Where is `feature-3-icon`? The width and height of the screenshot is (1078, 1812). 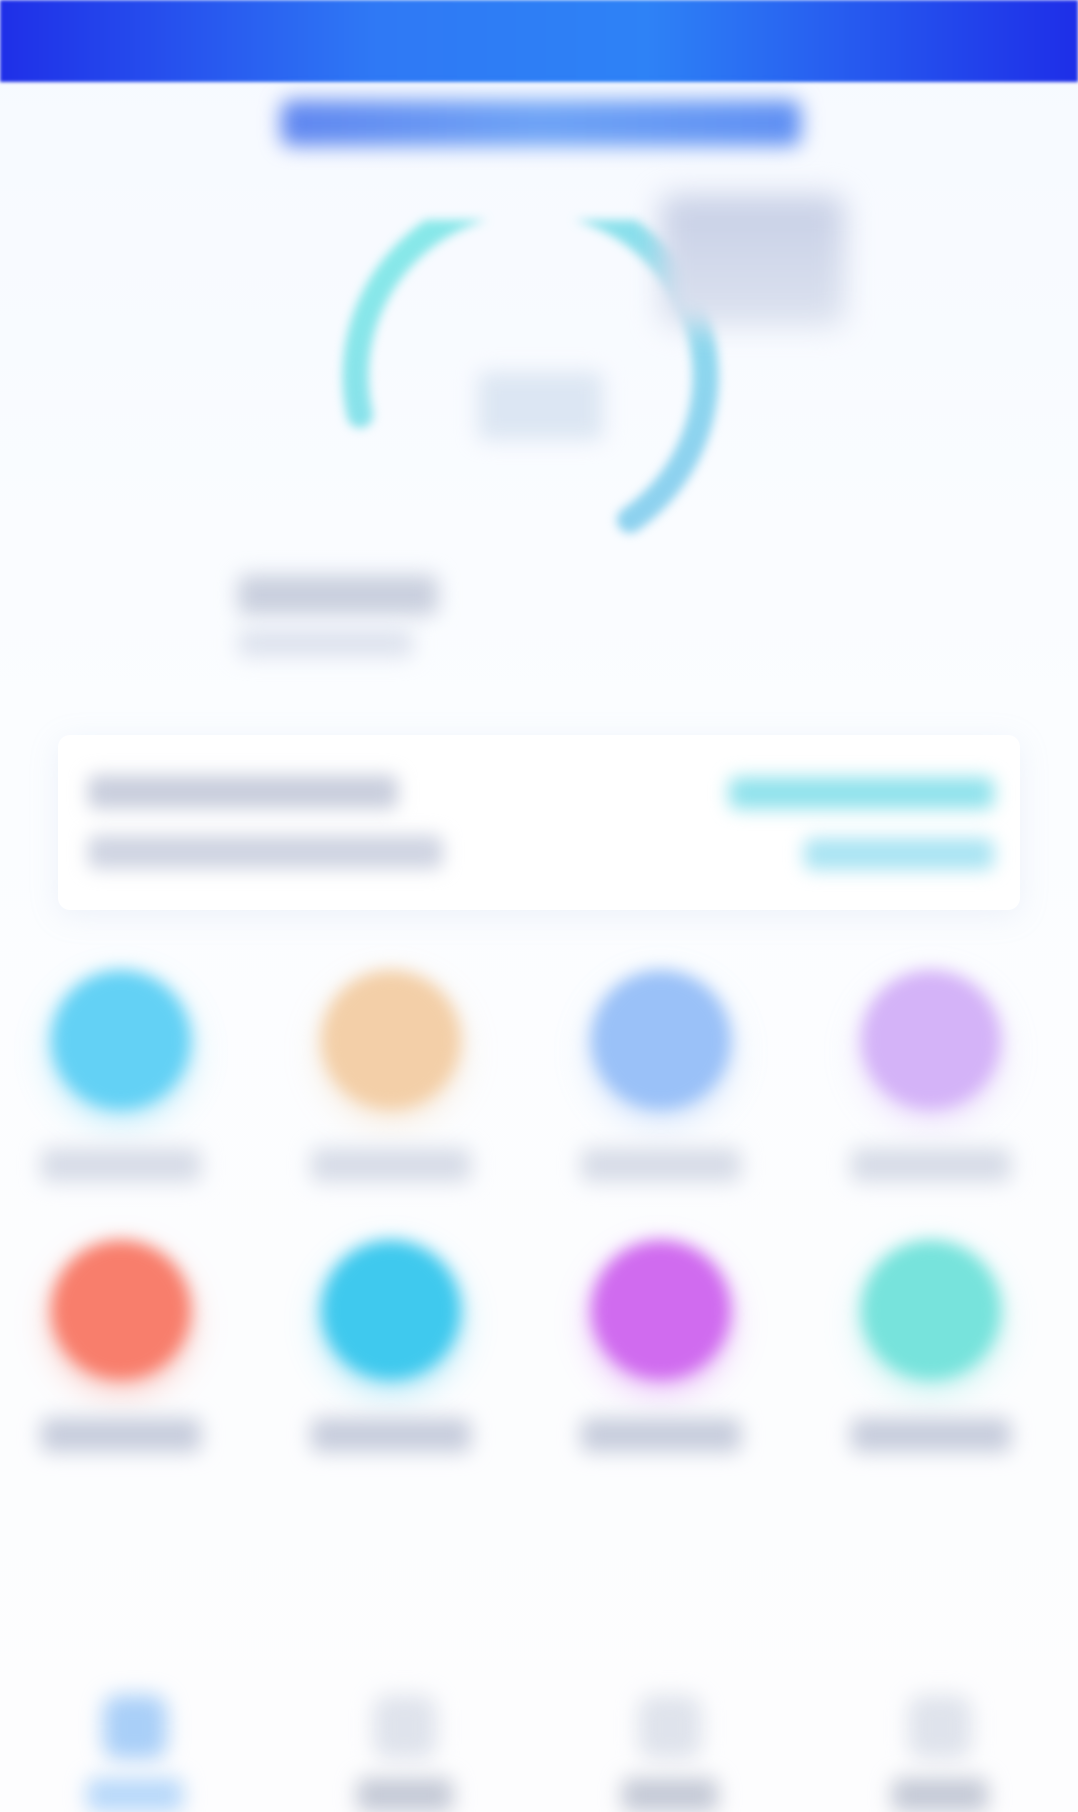 feature-3-icon is located at coordinates (661, 1040).